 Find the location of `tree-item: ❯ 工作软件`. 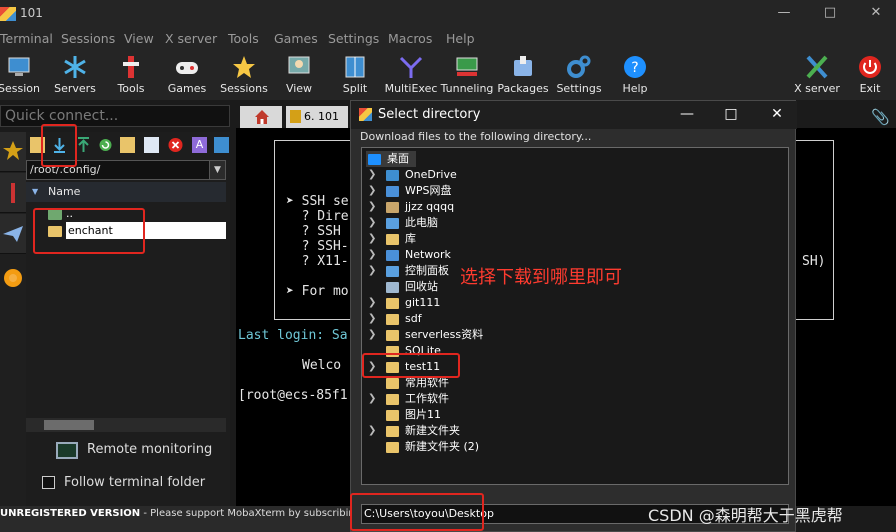

tree-item: ❯ 工作软件 is located at coordinates (466, 399).